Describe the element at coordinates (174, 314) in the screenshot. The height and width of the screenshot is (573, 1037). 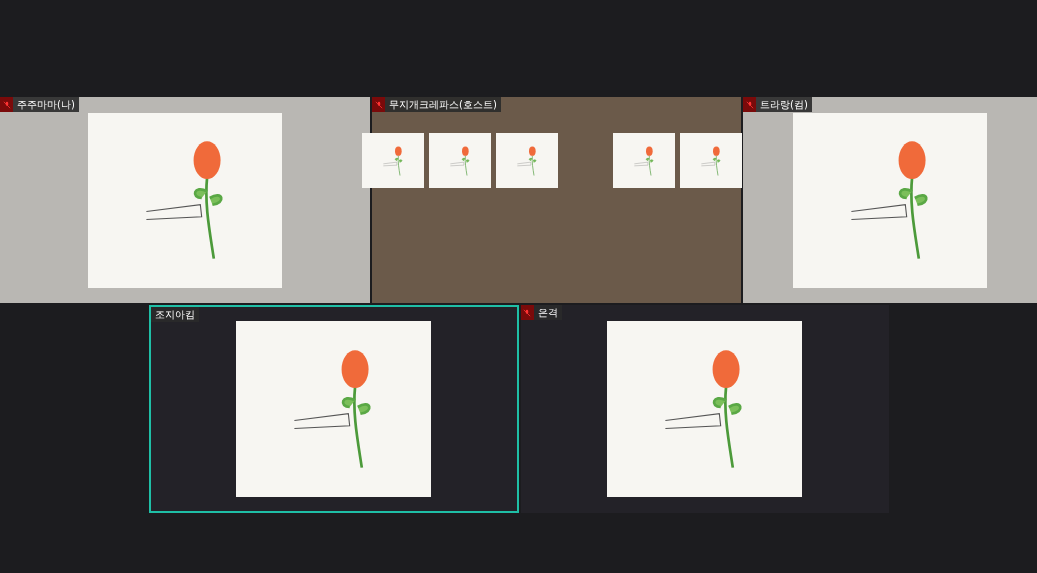
I see `participant-name: 조지아킴` at that location.